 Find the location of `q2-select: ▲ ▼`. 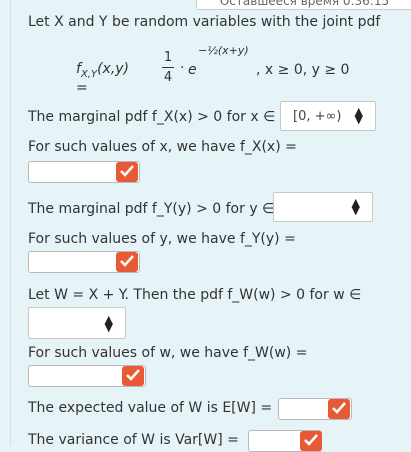

q2-select: ▲ ▼ is located at coordinates (323, 207).